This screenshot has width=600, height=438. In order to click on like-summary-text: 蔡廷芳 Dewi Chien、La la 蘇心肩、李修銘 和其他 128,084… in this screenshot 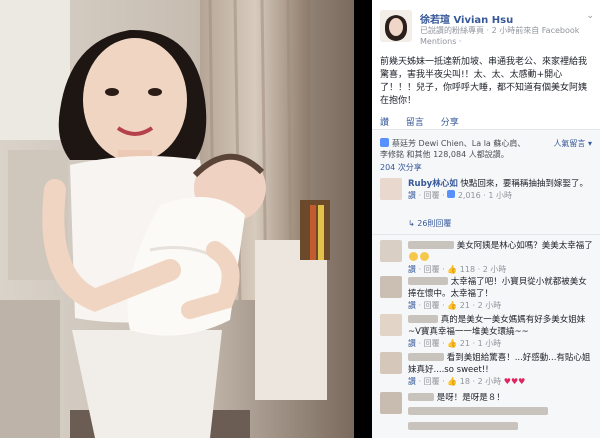, I will do `click(453, 149)`.